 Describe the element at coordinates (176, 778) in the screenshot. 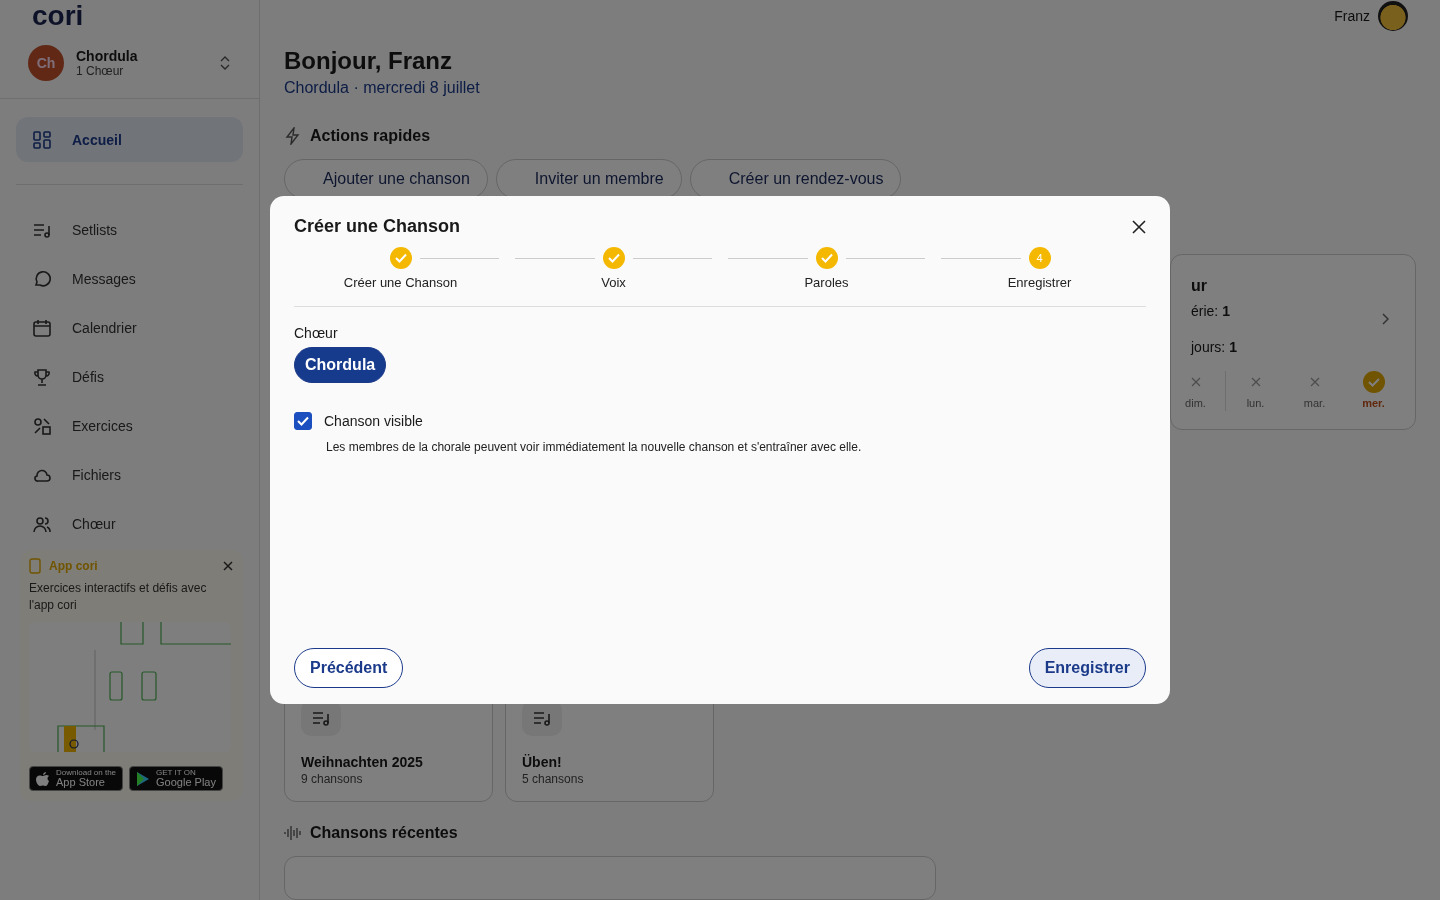

I see `google-play-badge: GET IT ON Google Play` at that location.